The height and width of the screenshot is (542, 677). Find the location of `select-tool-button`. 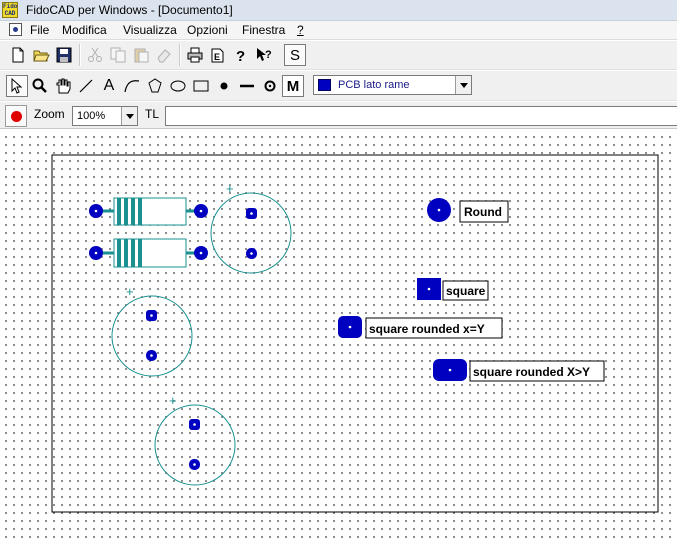

select-tool-button is located at coordinates (17, 86).